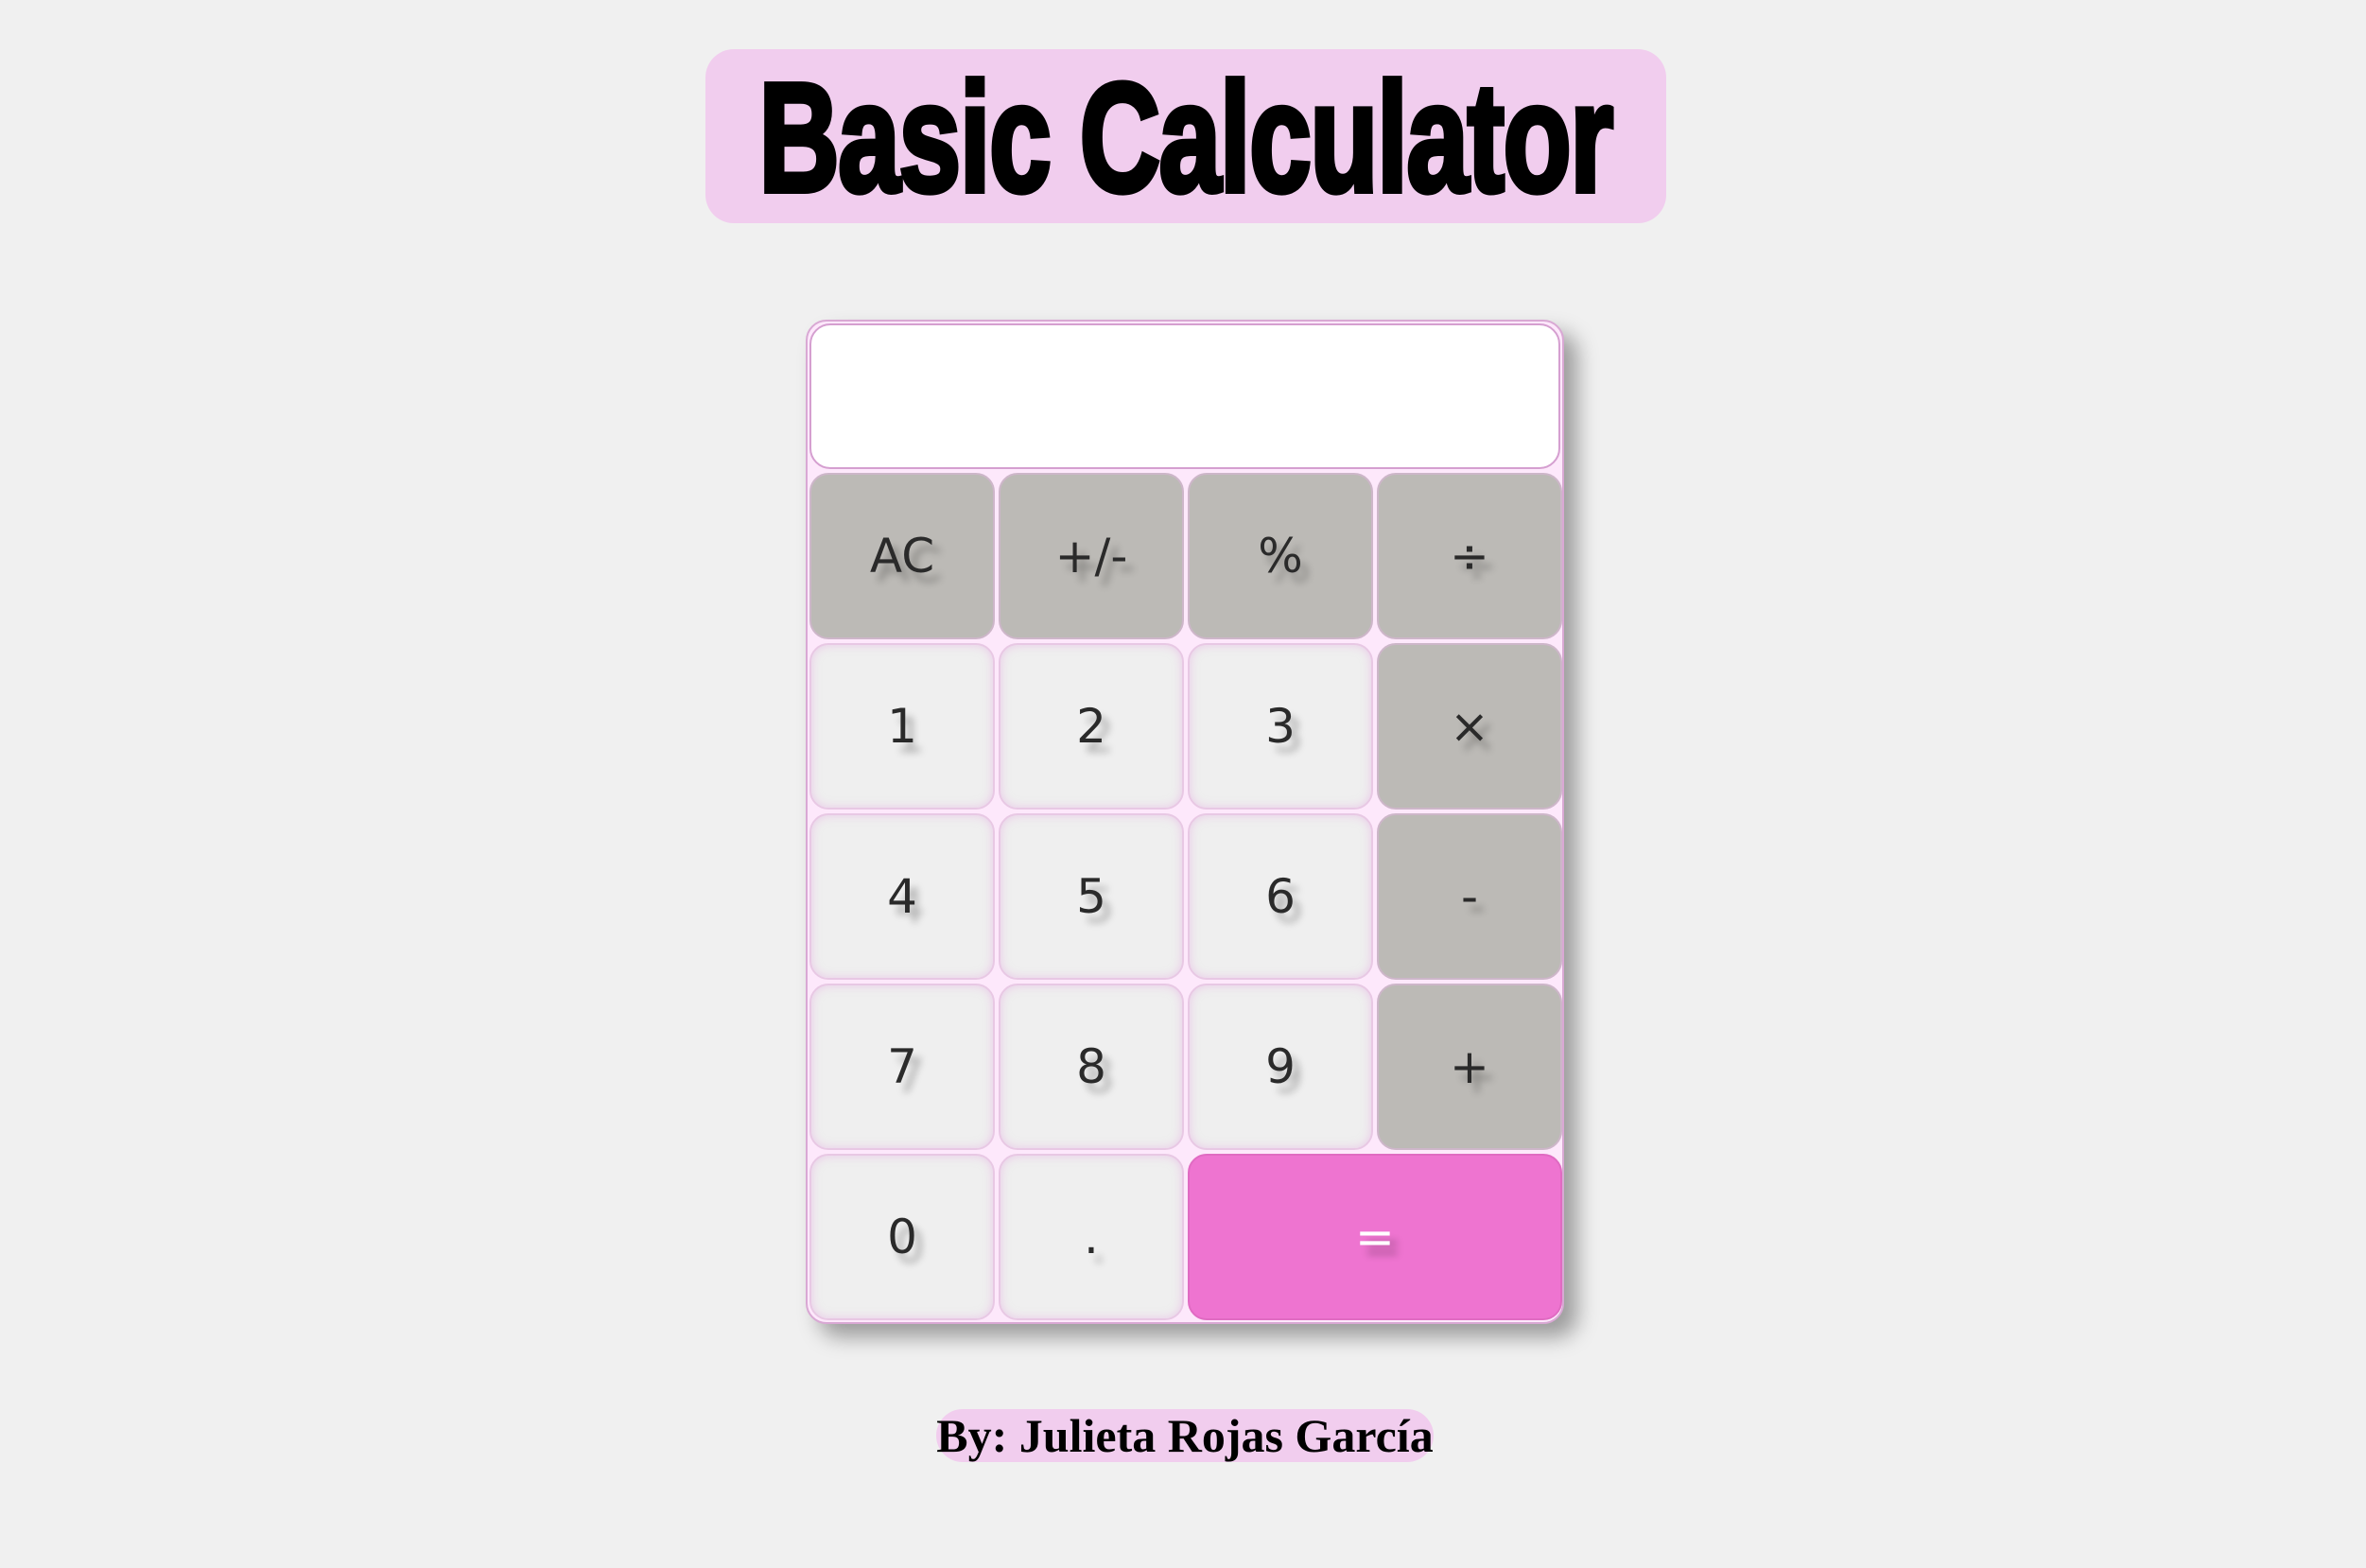  I want to click on equals-button: =, so click(1375, 1237).